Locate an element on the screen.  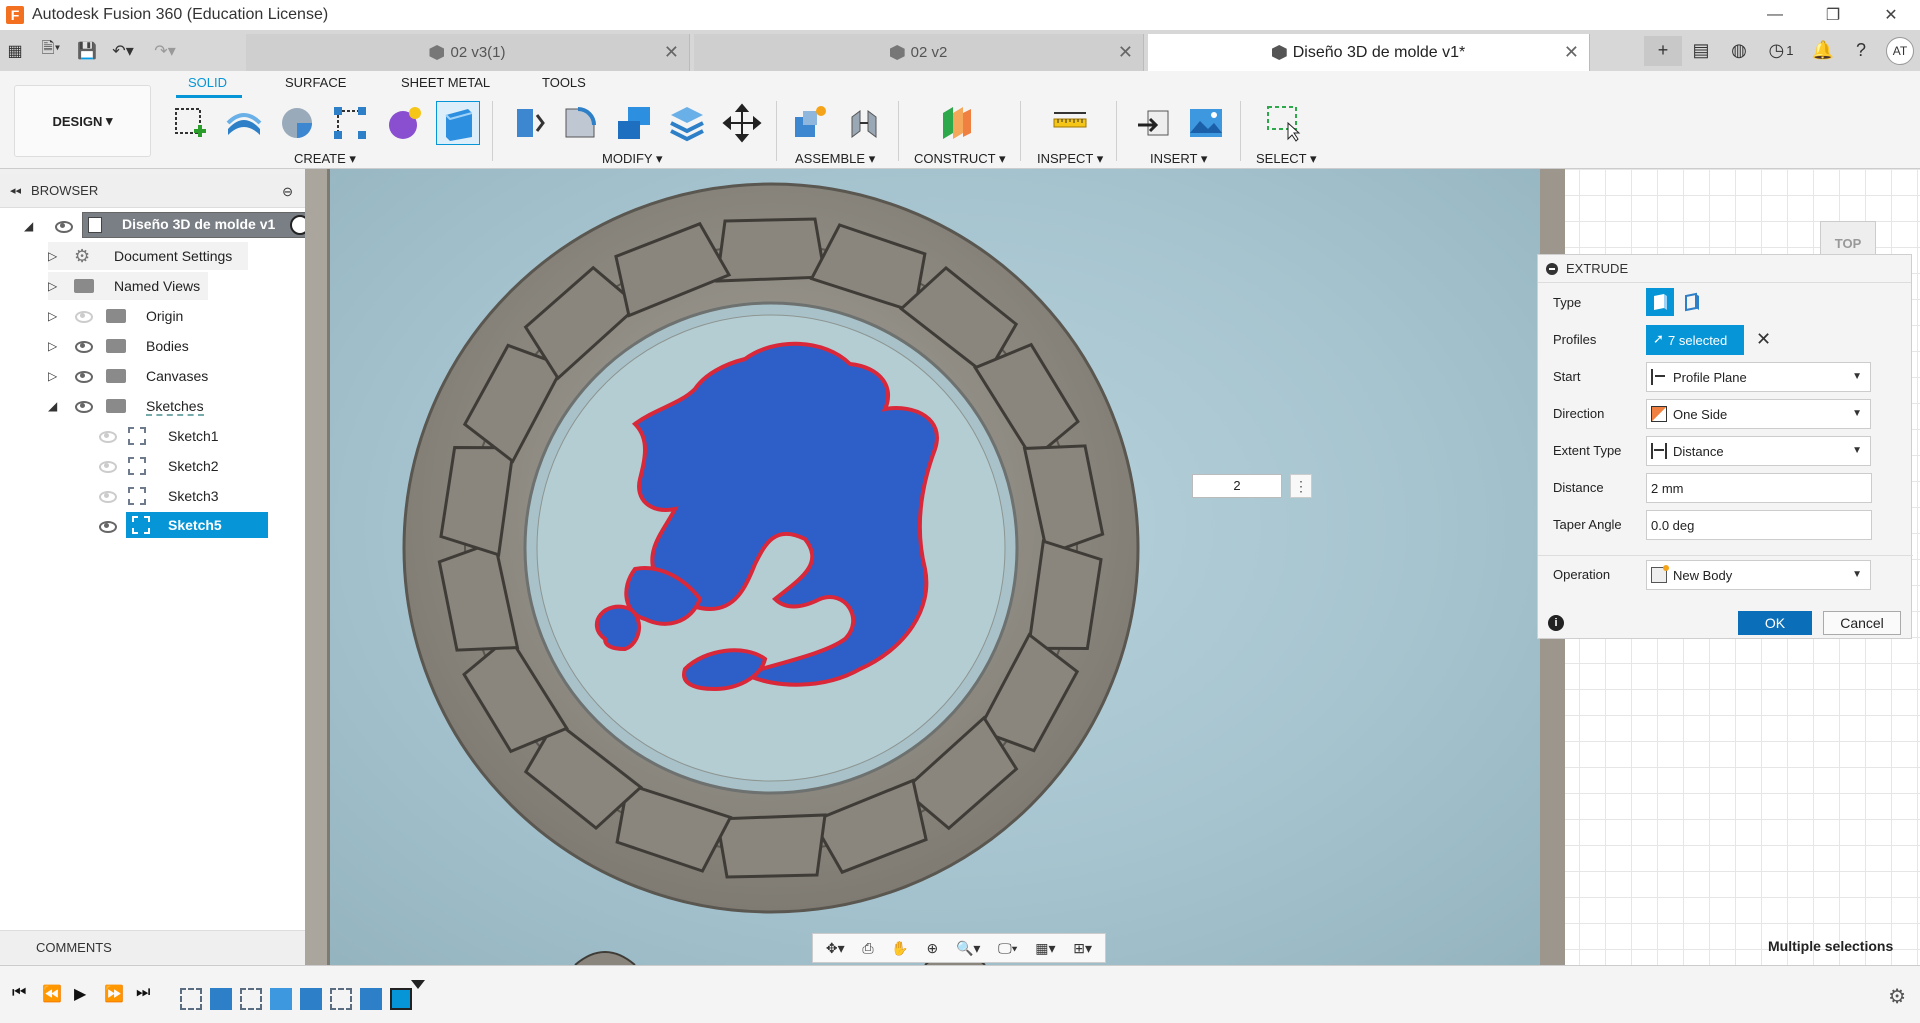
distance-manipulator-input: 2 is located at coordinates (1237, 486).